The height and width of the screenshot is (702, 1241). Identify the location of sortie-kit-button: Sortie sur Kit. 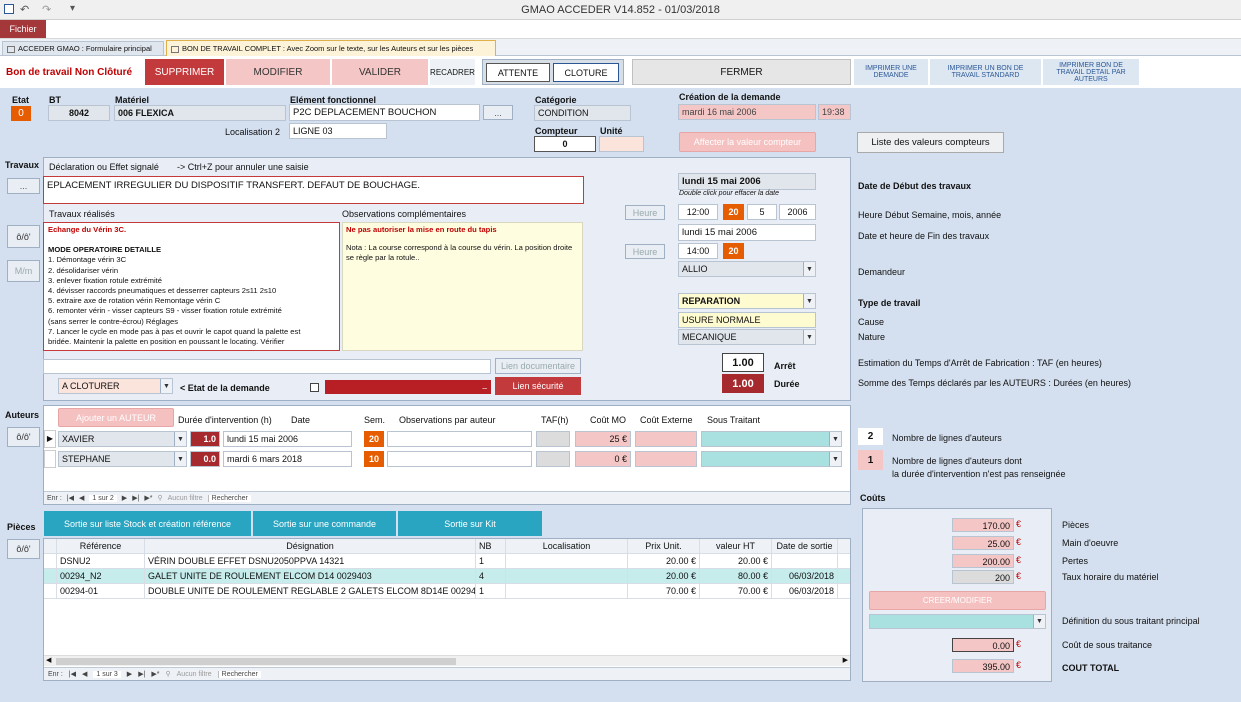
(470, 523).